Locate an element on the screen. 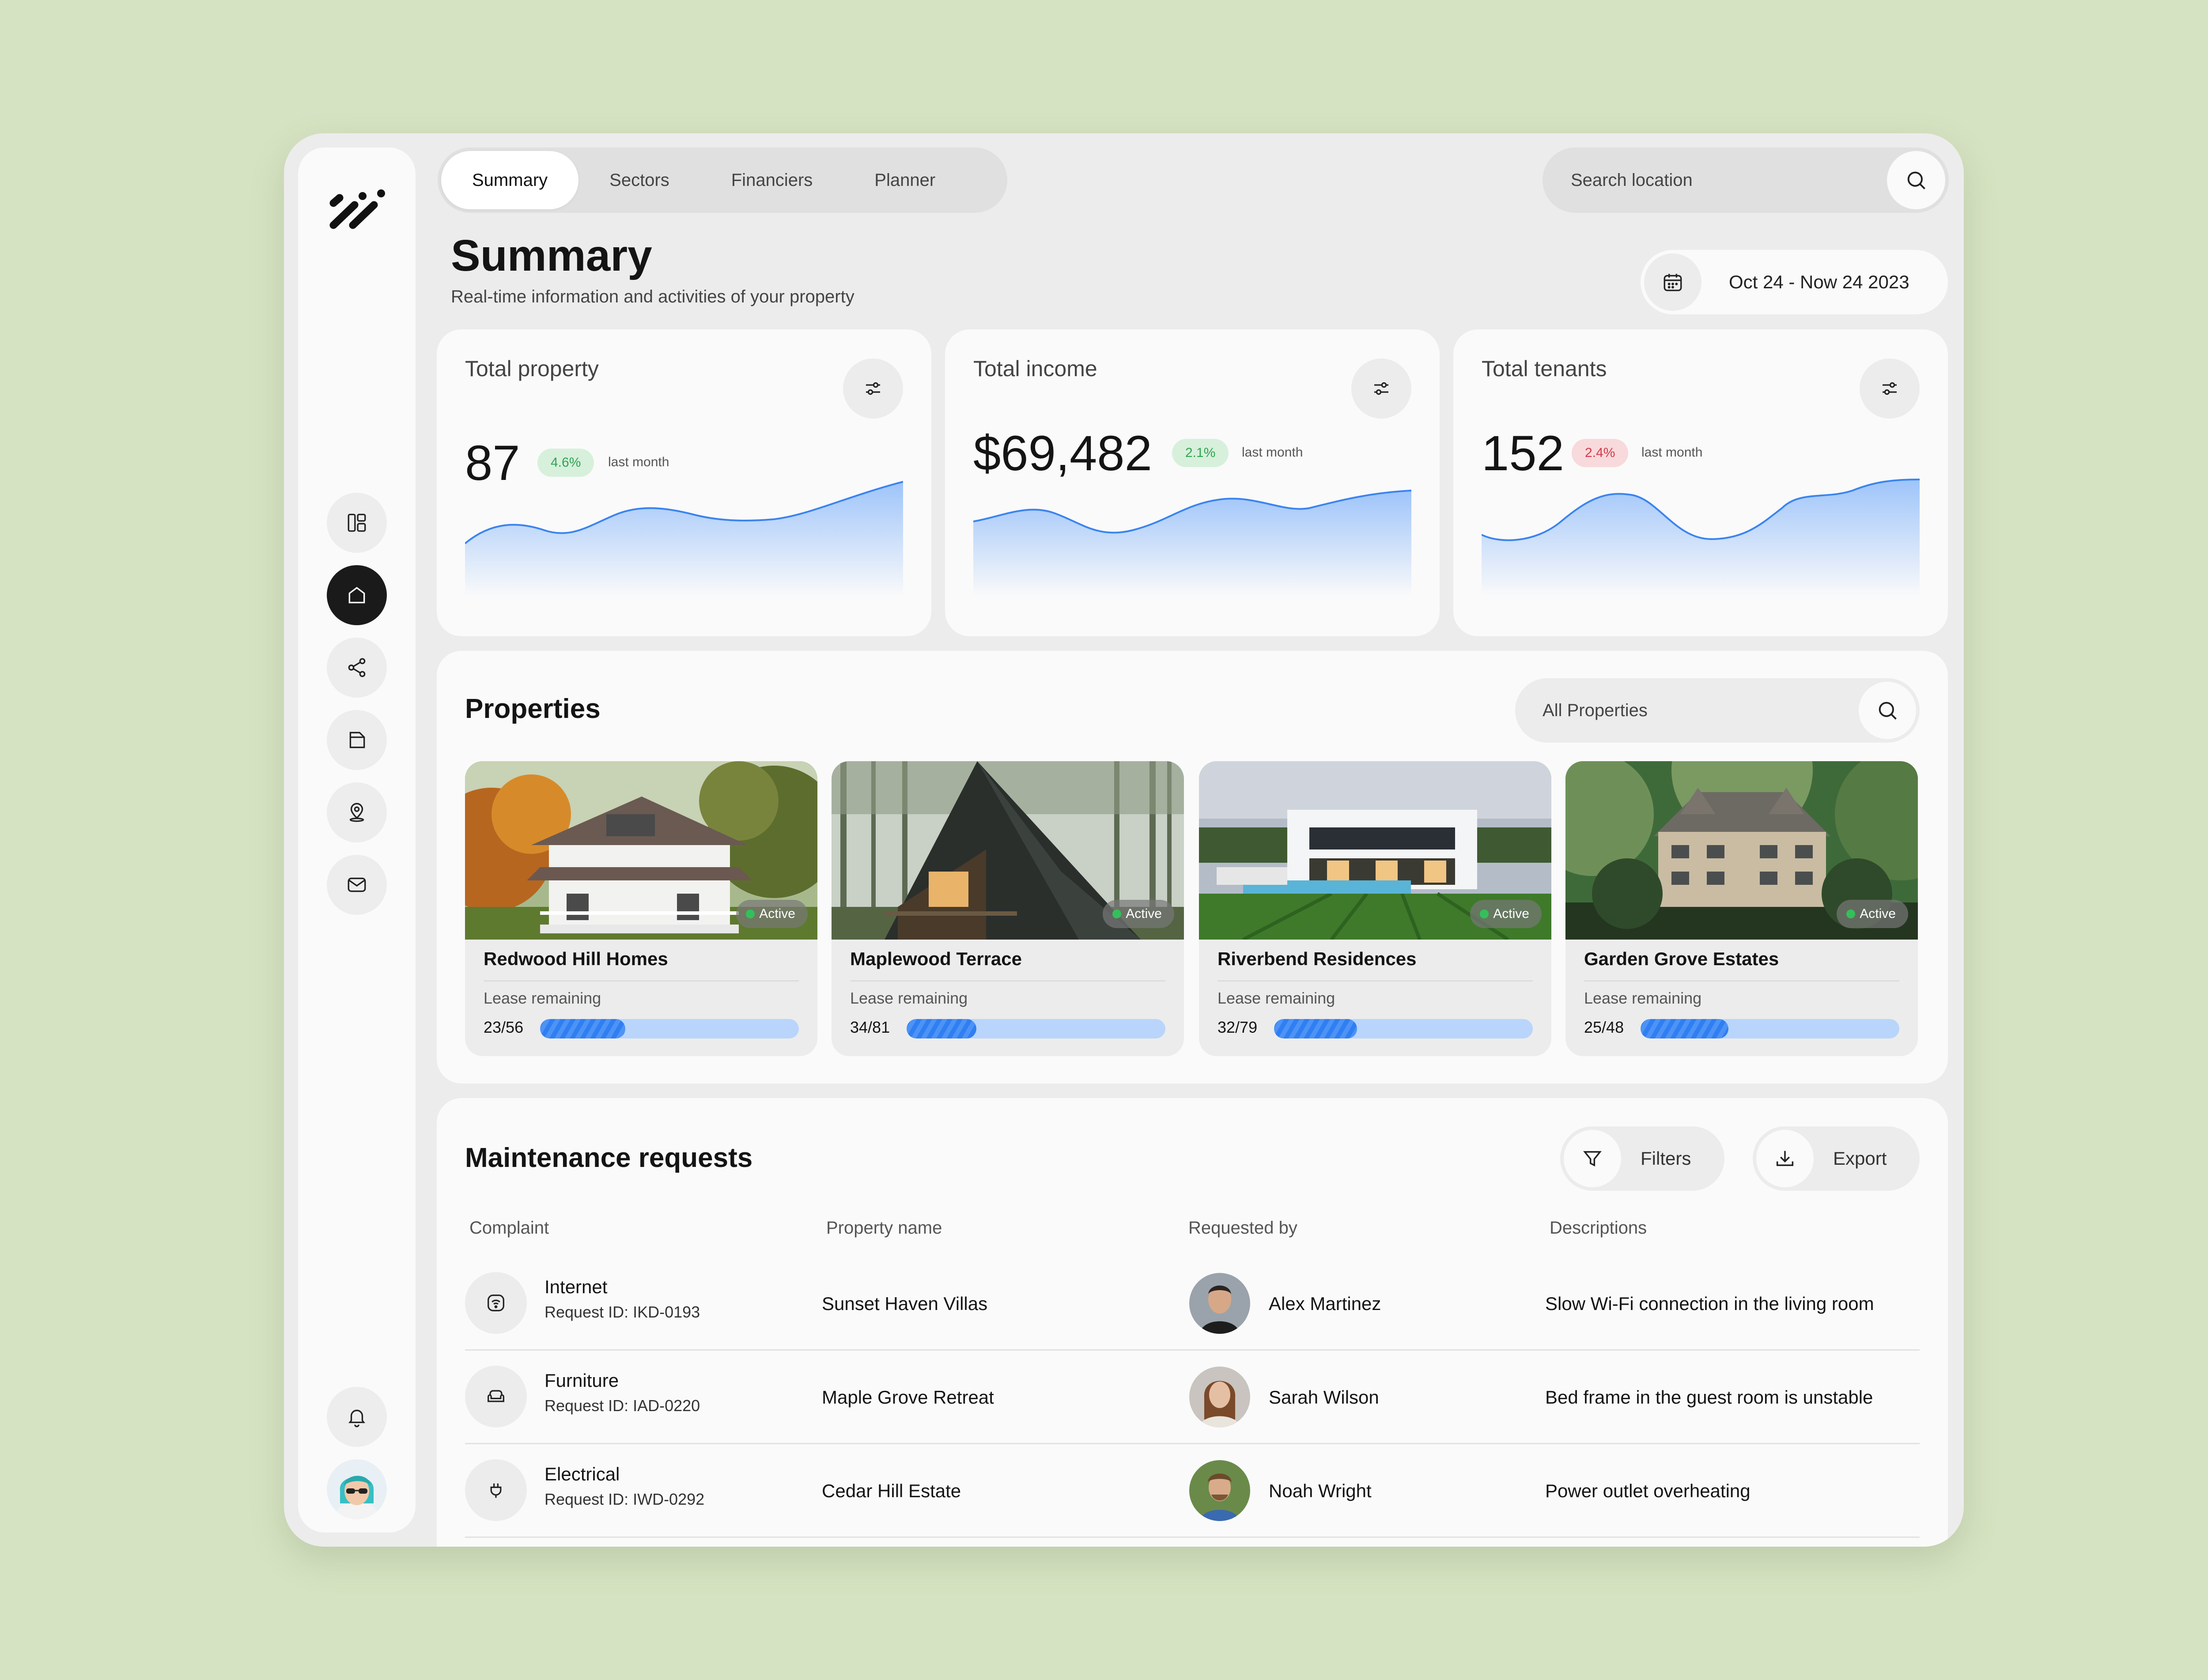 The width and height of the screenshot is (2208, 1680). stat-card-total-property: Total property 87 4.6% last month is located at coordinates (684, 483).